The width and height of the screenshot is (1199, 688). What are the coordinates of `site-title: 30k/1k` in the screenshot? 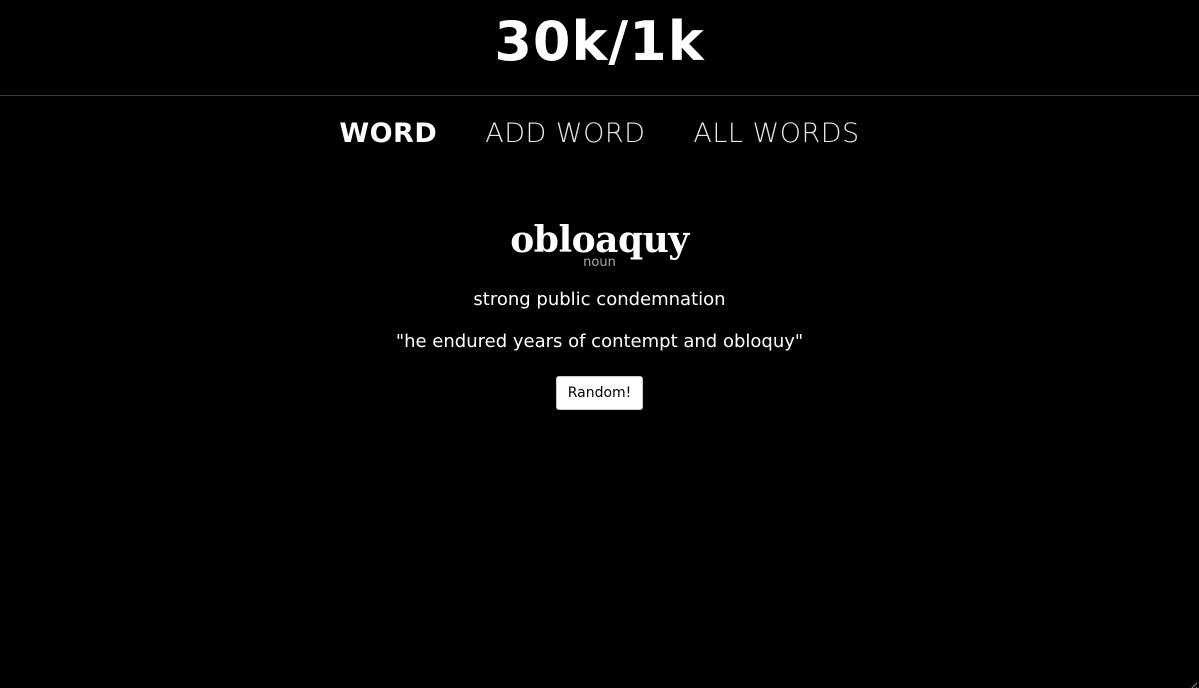 It's located at (599, 41).